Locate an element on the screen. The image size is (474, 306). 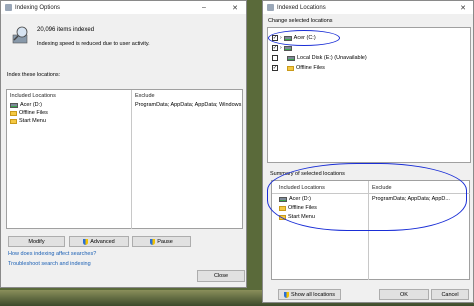
troubleshoot-link: Troubleshoot search and indexing is located at coordinates (49, 264).